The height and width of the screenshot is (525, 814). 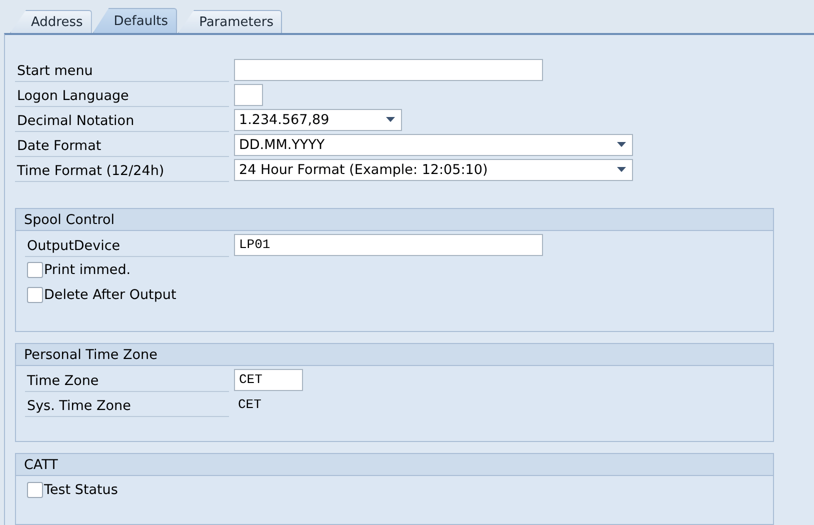 What do you see at coordinates (122, 146) in the screenshot?
I see `field-label: Date Format` at bounding box center [122, 146].